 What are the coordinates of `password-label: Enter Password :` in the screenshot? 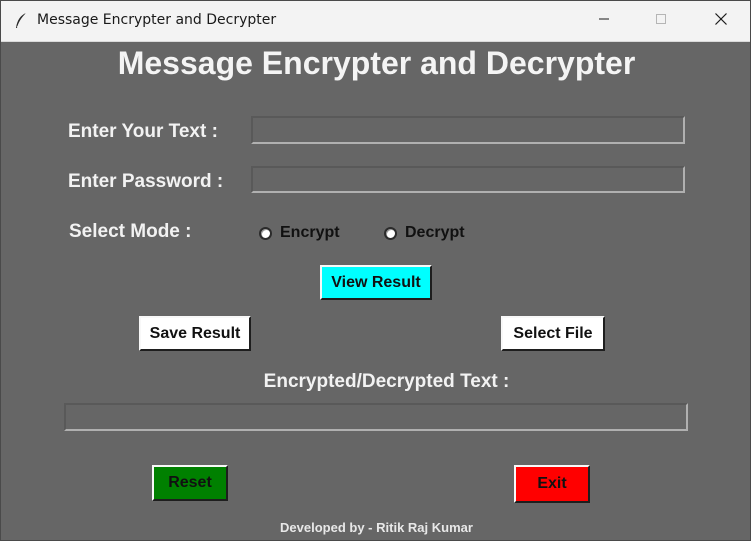 It's located at (146, 181).